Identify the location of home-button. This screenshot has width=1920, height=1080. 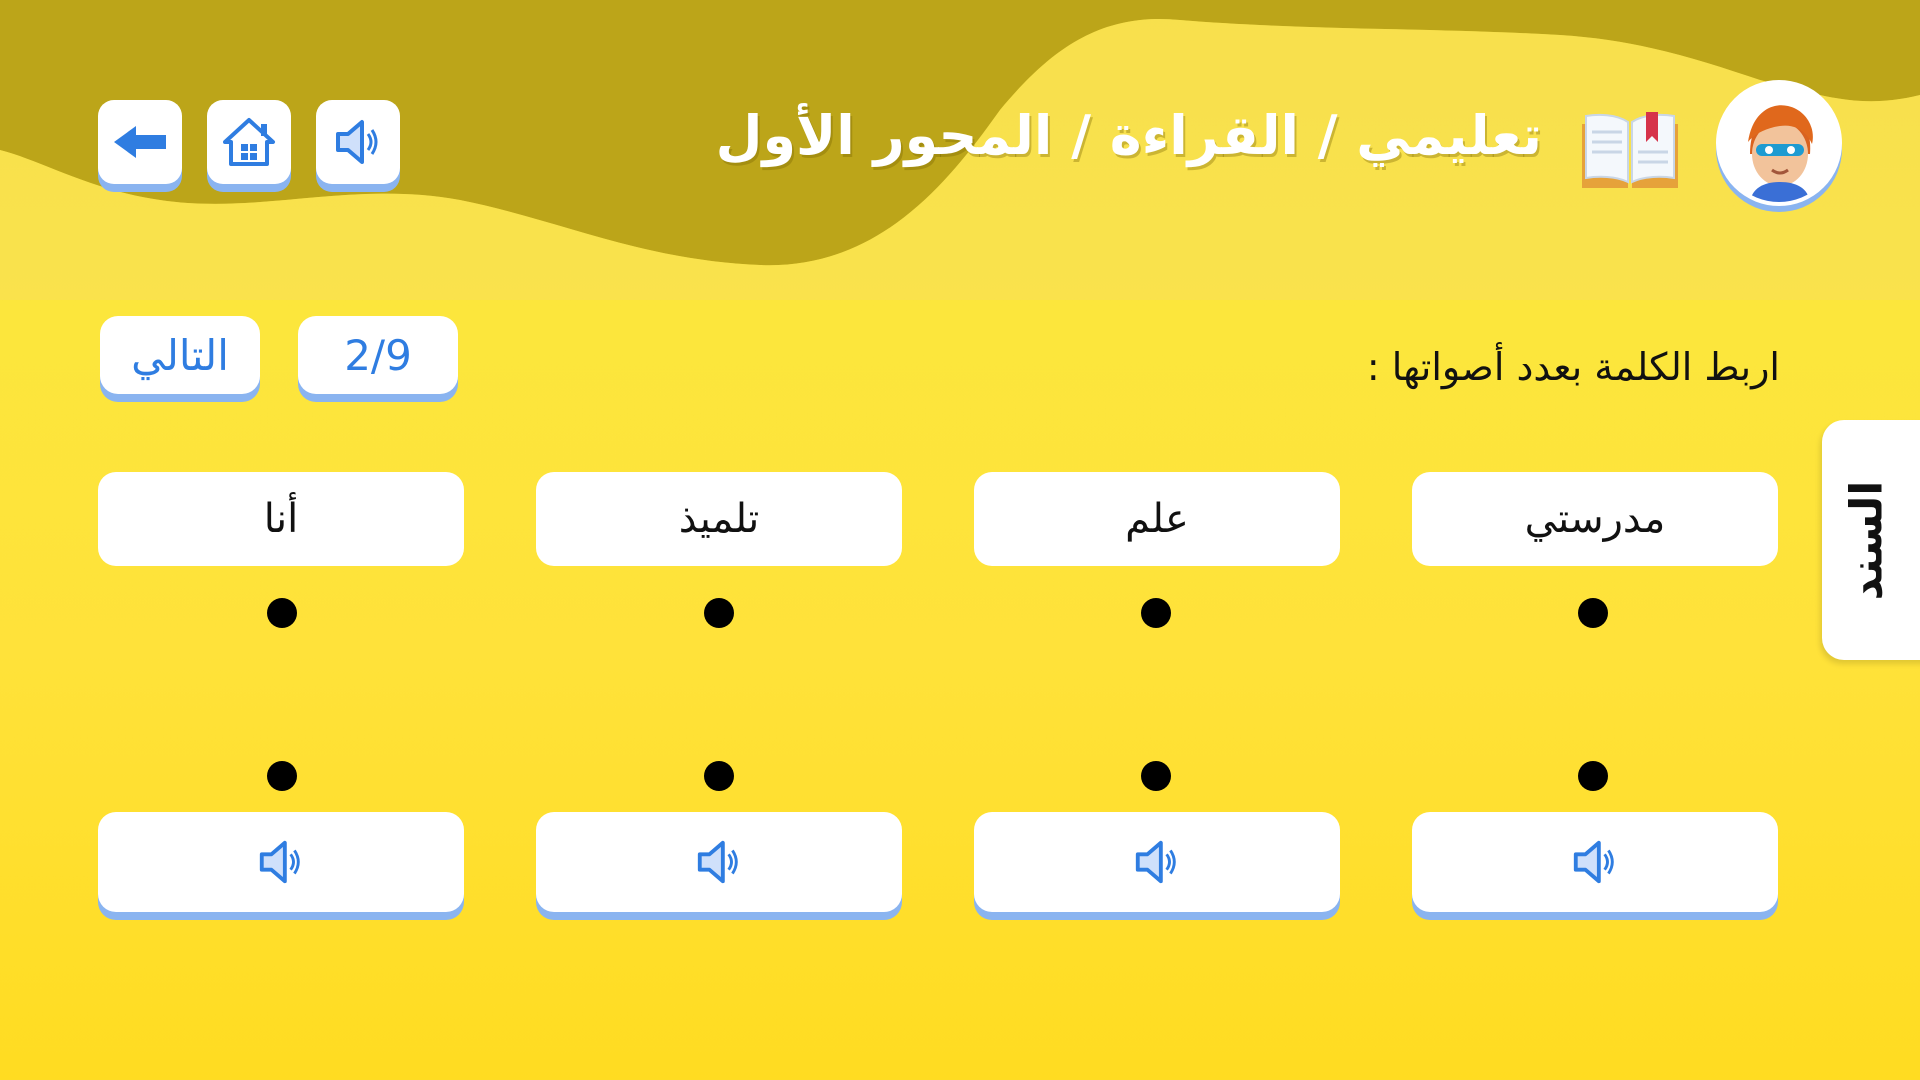
(249, 142).